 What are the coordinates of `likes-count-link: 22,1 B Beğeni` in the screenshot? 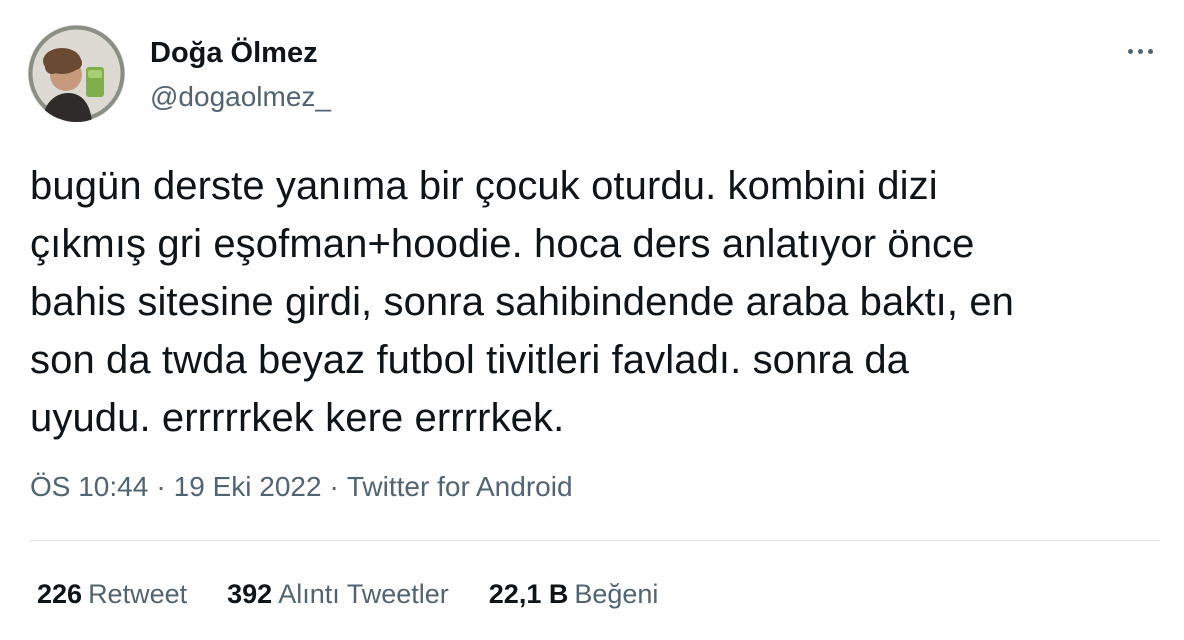 It's located at (574, 594).